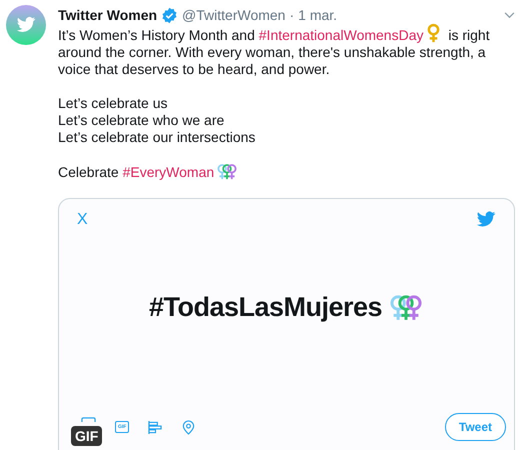 The height and width of the screenshot is (450, 524). Describe the element at coordinates (475, 427) in the screenshot. I see `tweet-button: Tweet` at that location.